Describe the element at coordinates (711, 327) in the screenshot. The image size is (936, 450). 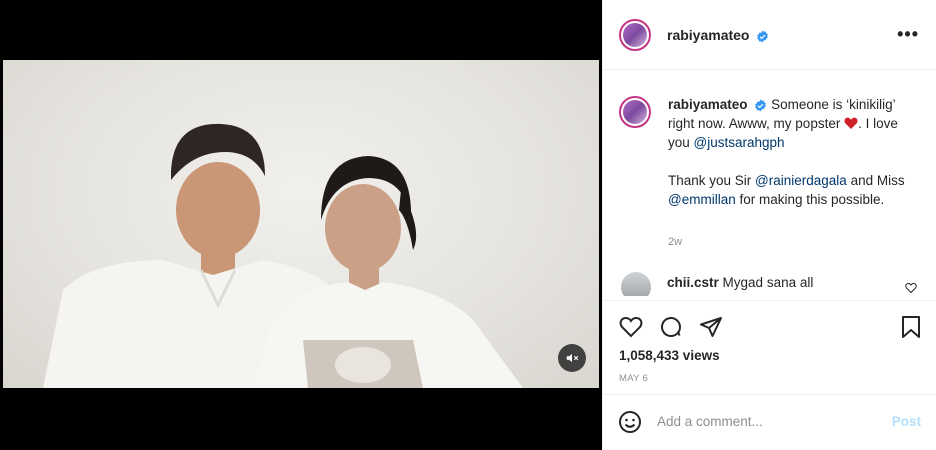
I see `share-icon` at that location.